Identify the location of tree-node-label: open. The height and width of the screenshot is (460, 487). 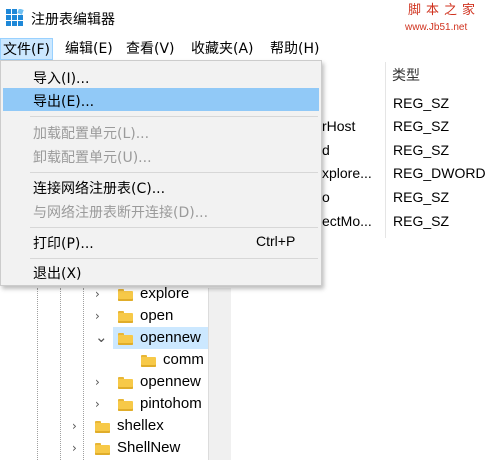
(156, 315).